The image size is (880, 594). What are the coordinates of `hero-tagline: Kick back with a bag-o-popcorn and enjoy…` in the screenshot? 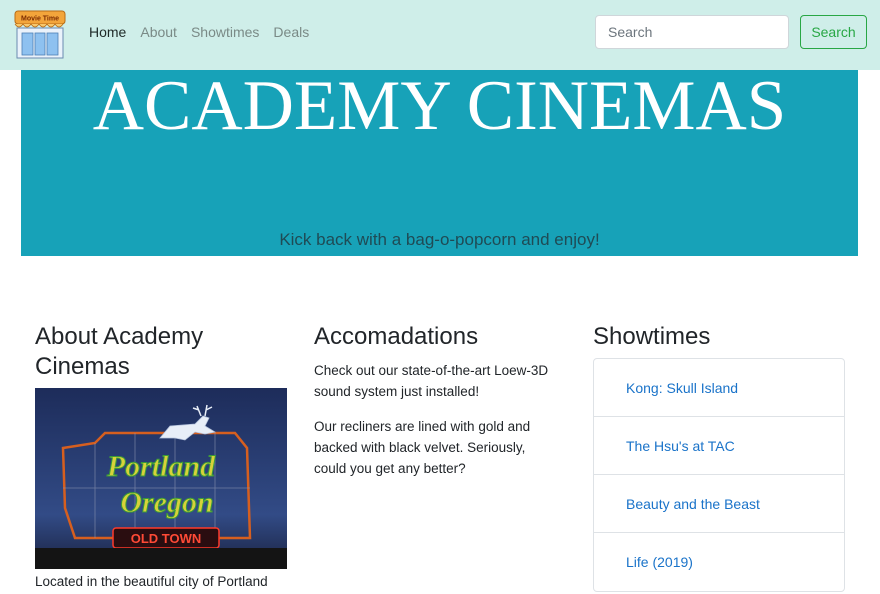 It's located at (439, 239).